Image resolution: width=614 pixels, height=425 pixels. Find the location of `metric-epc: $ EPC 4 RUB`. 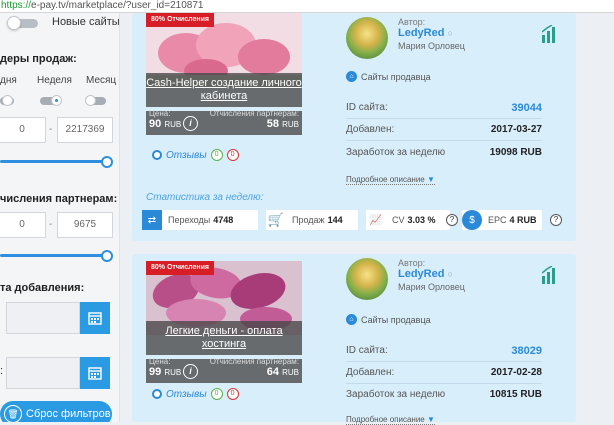

metric-epc: $ EPC 4 RUB is located at coordinates (502, 220).